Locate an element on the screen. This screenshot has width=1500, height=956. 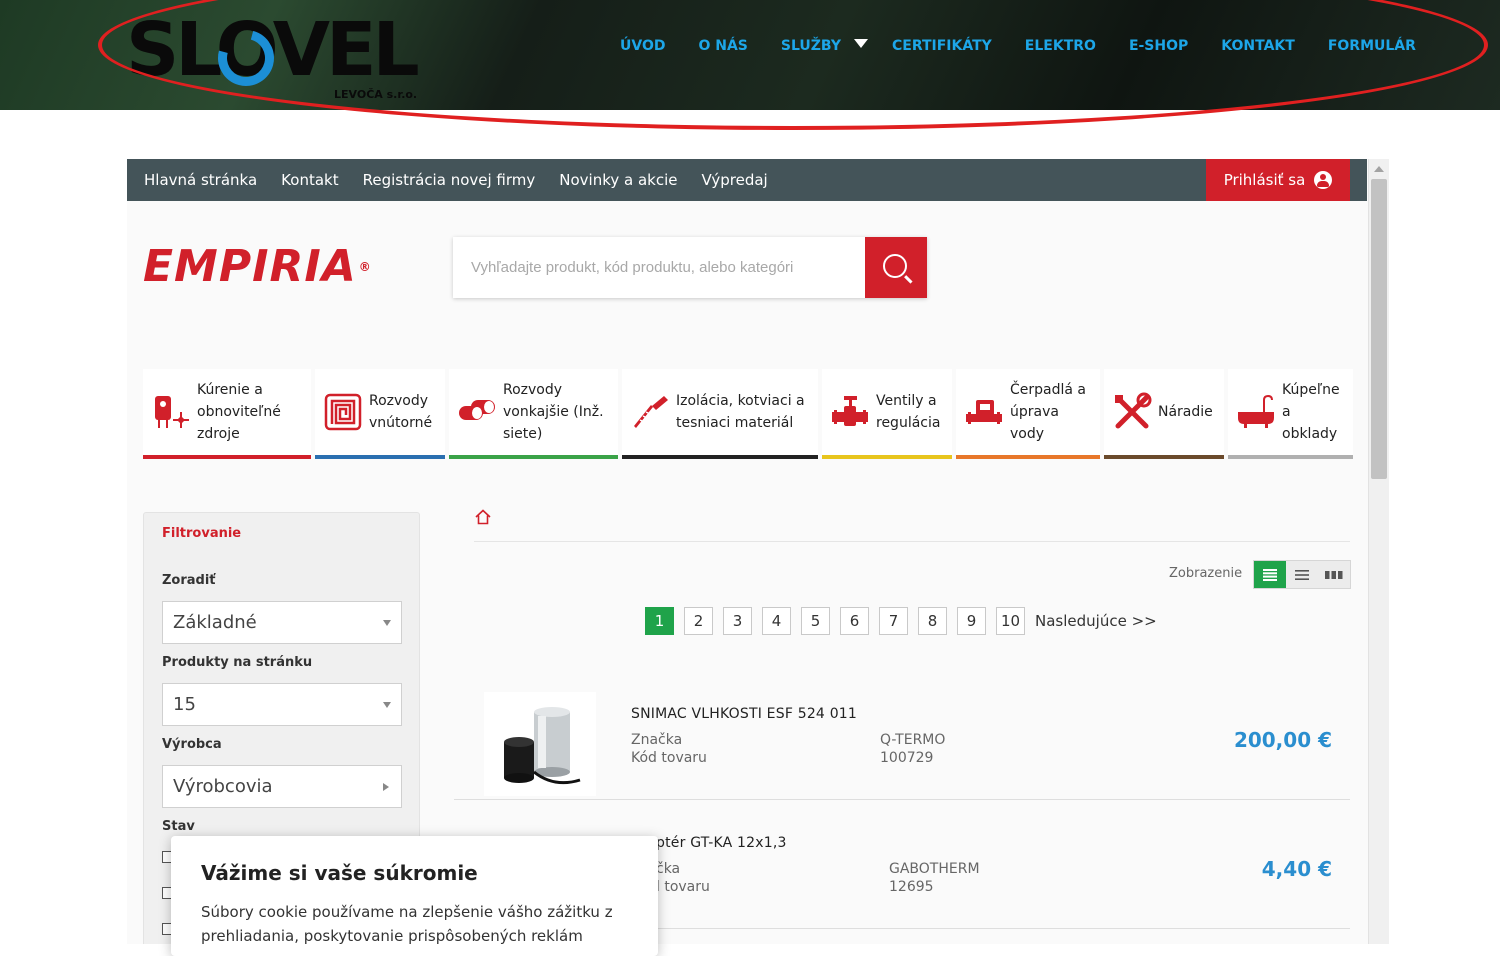
view-label: Zobrazenie is located at coordinates (1206, 573).